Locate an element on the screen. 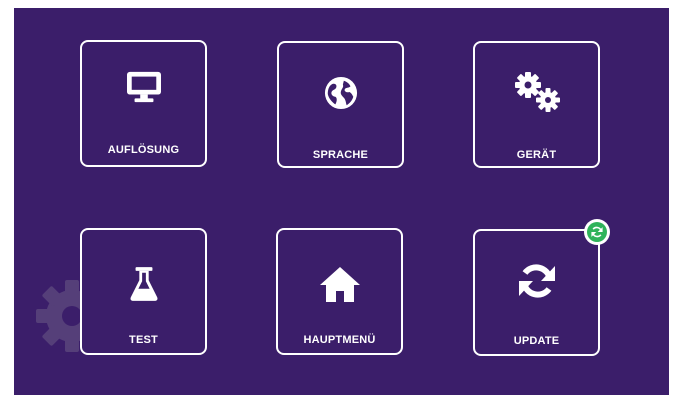 The image size is (673, 396). tile-update: UPDATE is located at coordinates (536, 292).